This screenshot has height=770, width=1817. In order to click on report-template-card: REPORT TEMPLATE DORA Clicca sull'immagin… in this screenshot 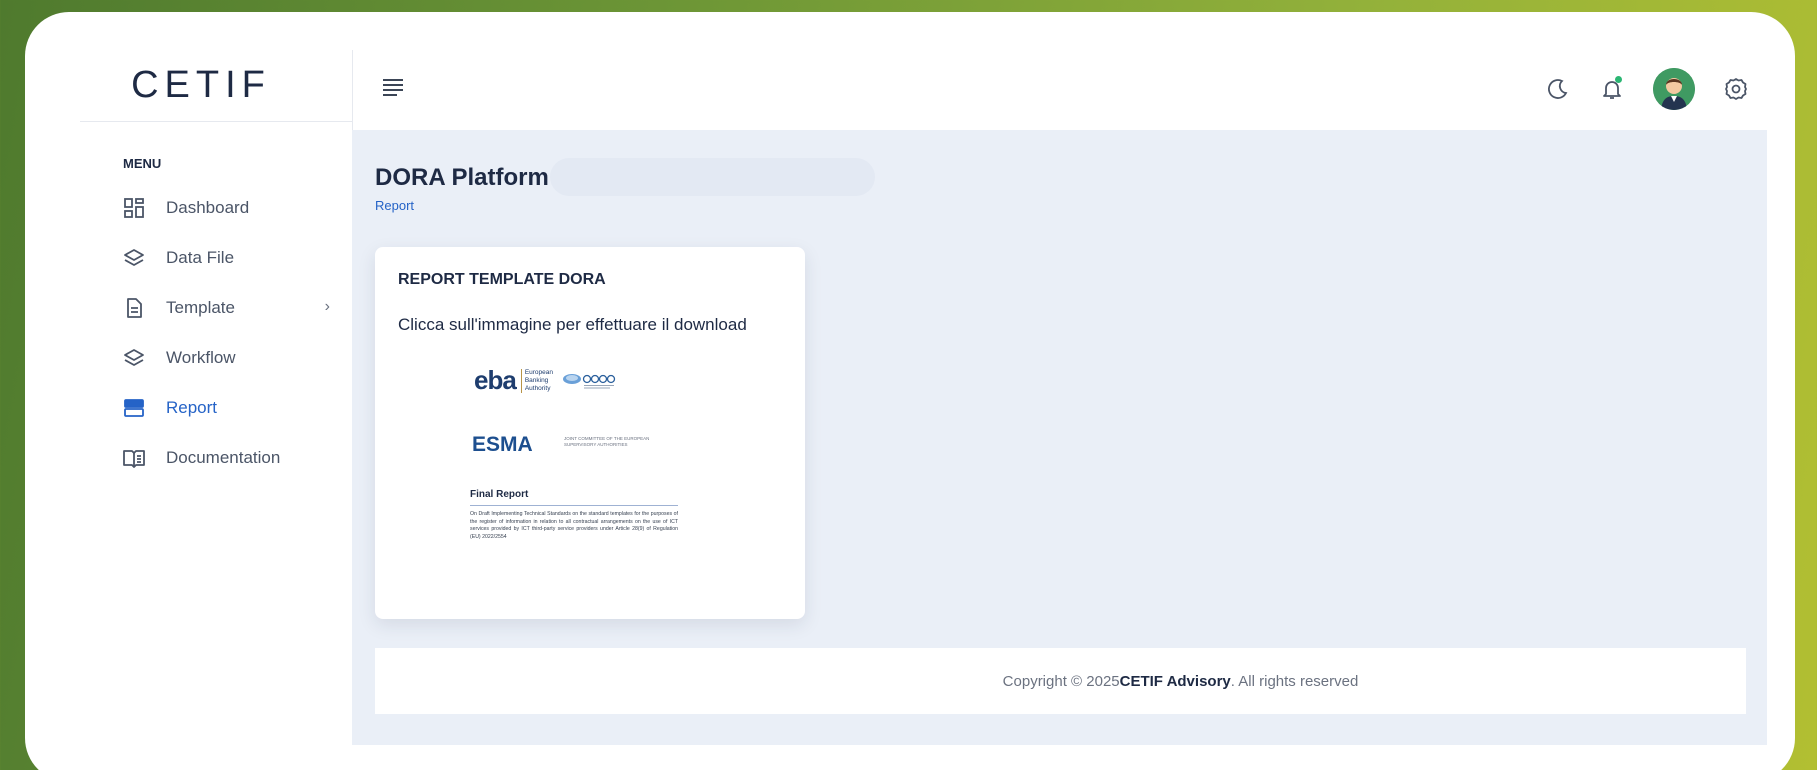, I will do `click(590, 433)`.